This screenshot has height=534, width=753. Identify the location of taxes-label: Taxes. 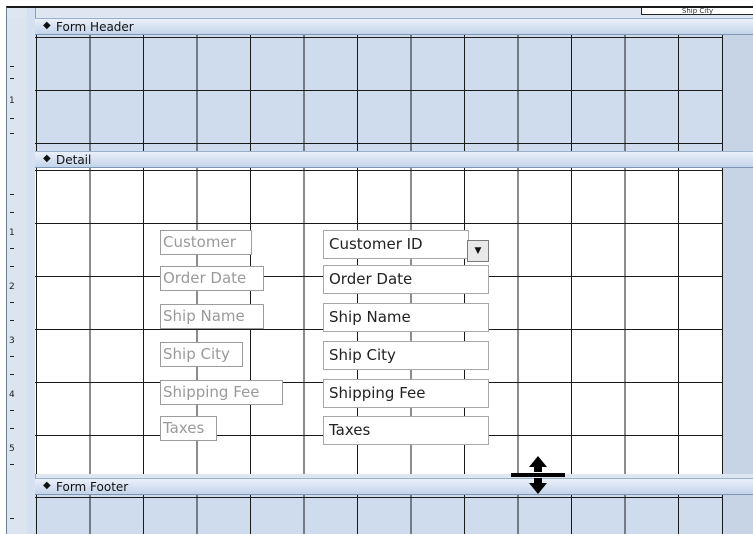
(188, 428).